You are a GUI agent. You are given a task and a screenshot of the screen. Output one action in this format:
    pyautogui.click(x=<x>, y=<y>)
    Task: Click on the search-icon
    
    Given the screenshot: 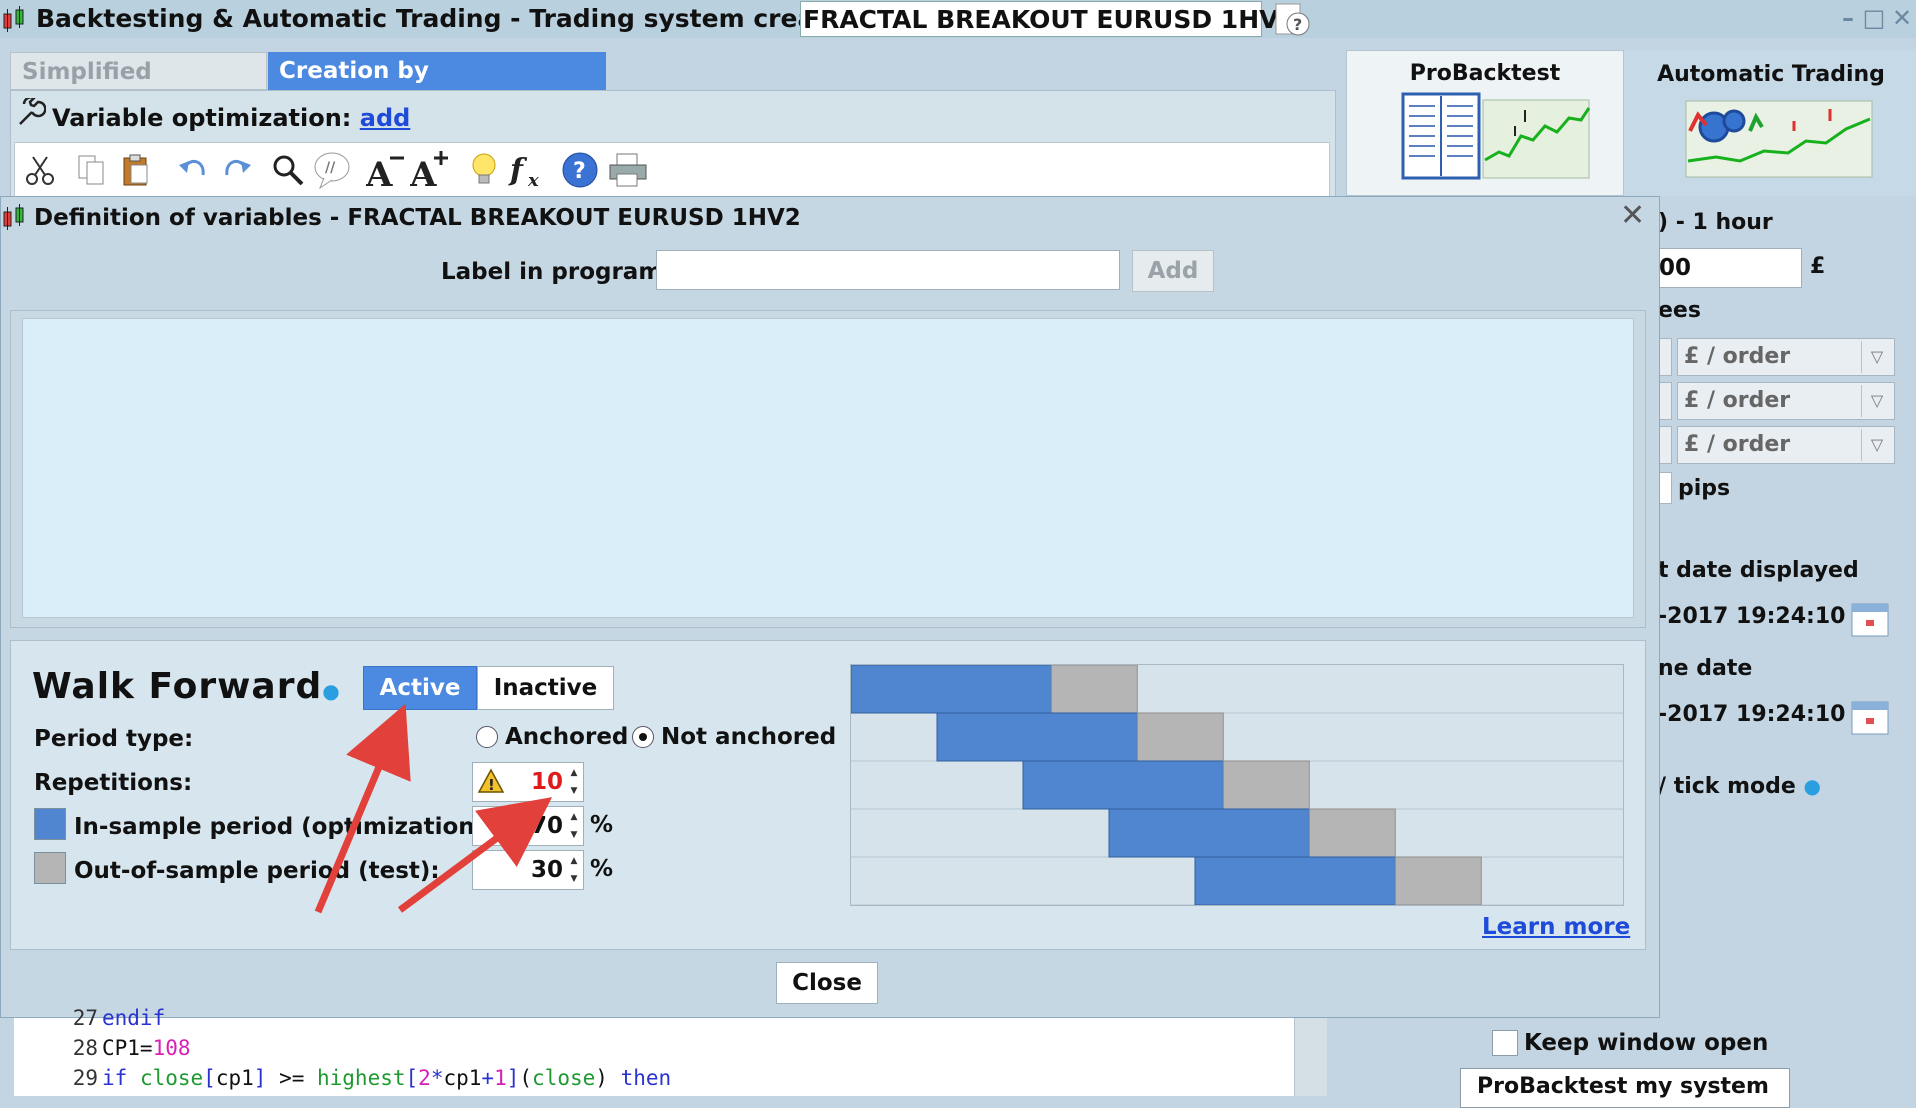 What is the action you would take?
    pyautogui.click(x=288, y=170)
    